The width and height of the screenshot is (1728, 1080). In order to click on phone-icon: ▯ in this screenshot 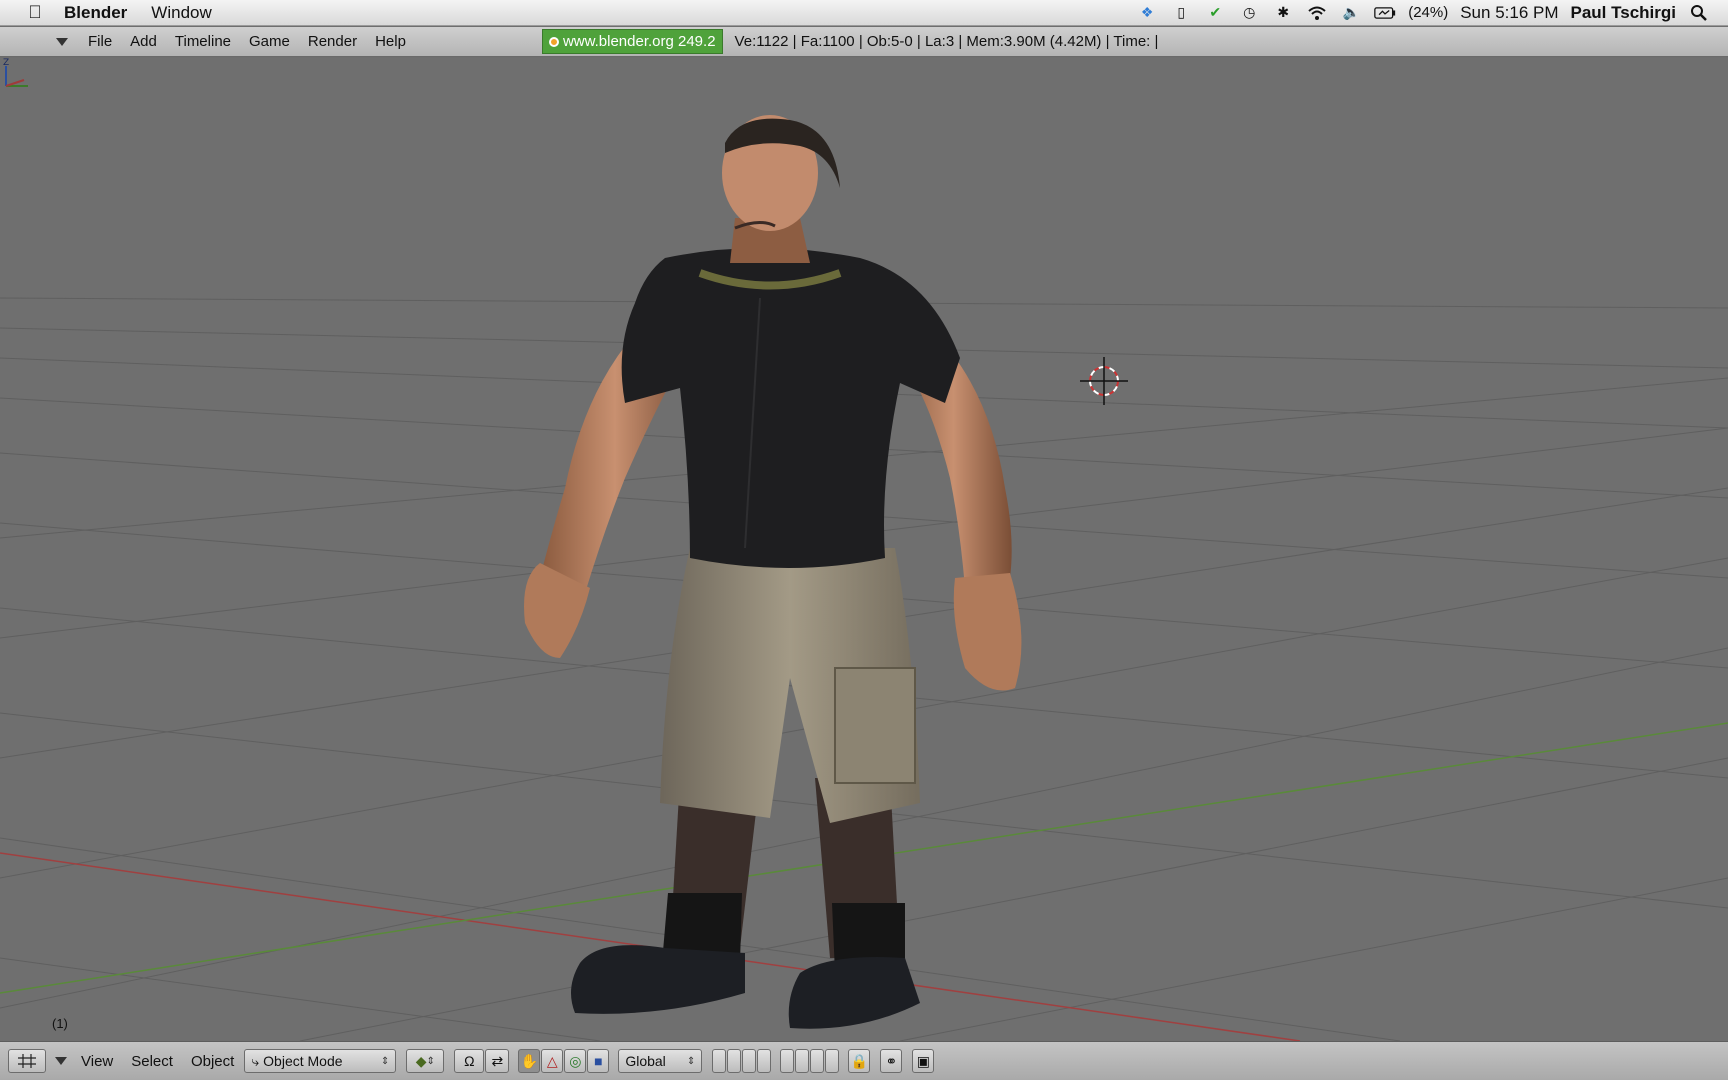, I will do `click(1181, 13)`.